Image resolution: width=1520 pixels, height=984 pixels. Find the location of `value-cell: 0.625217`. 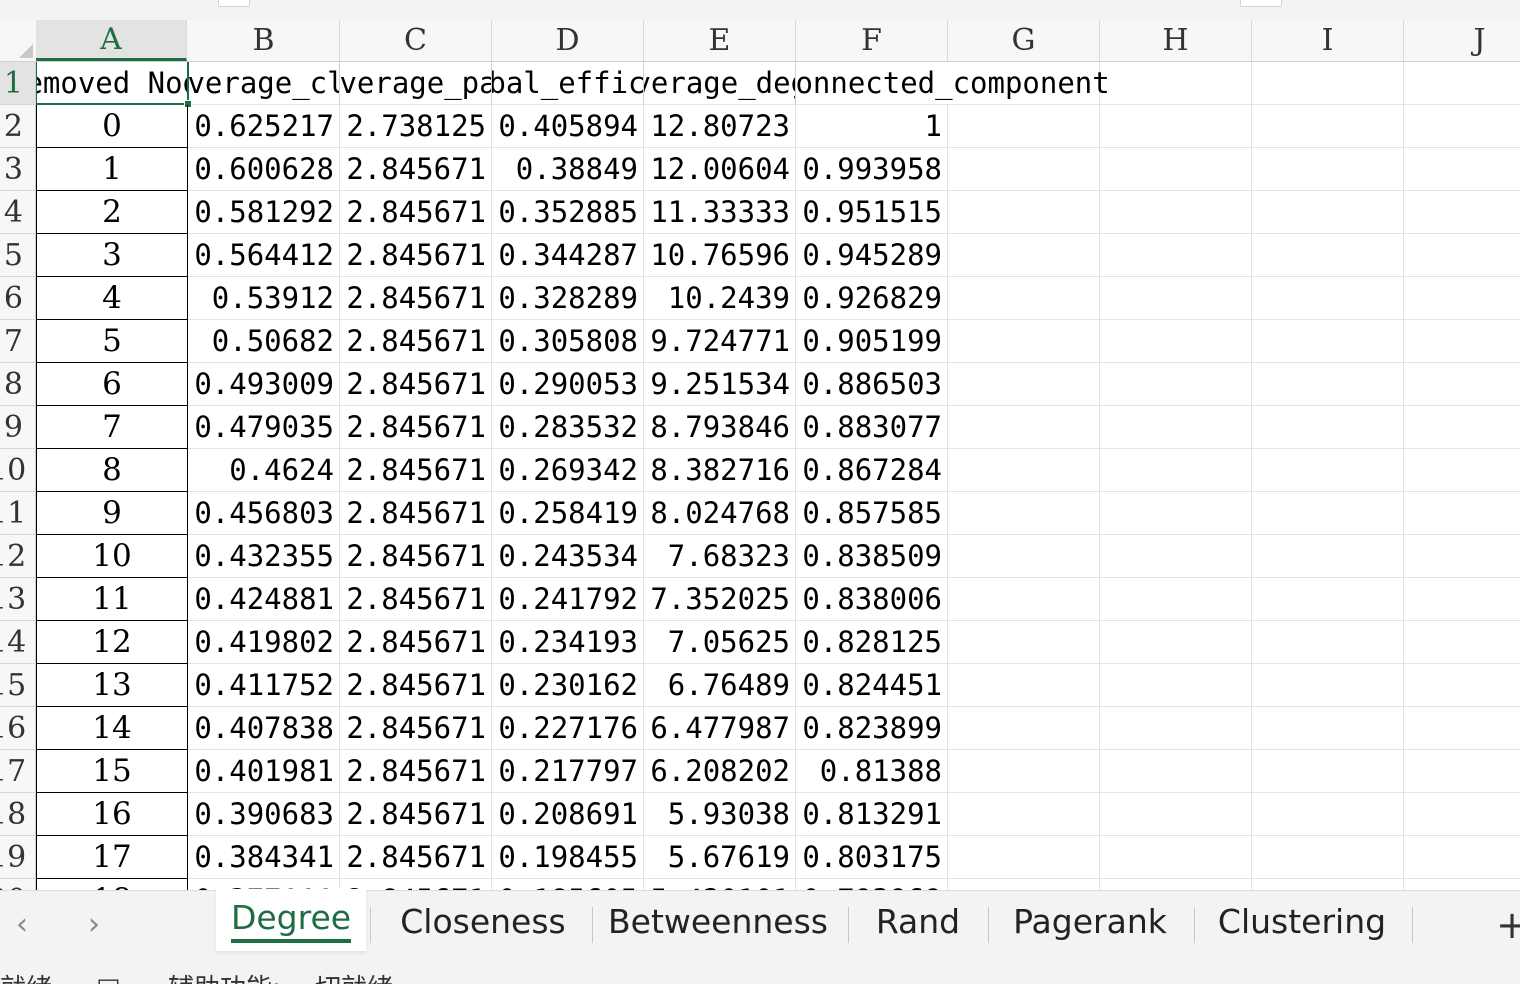

value-cell: 0.625217 is located at coordinates (264, 126).